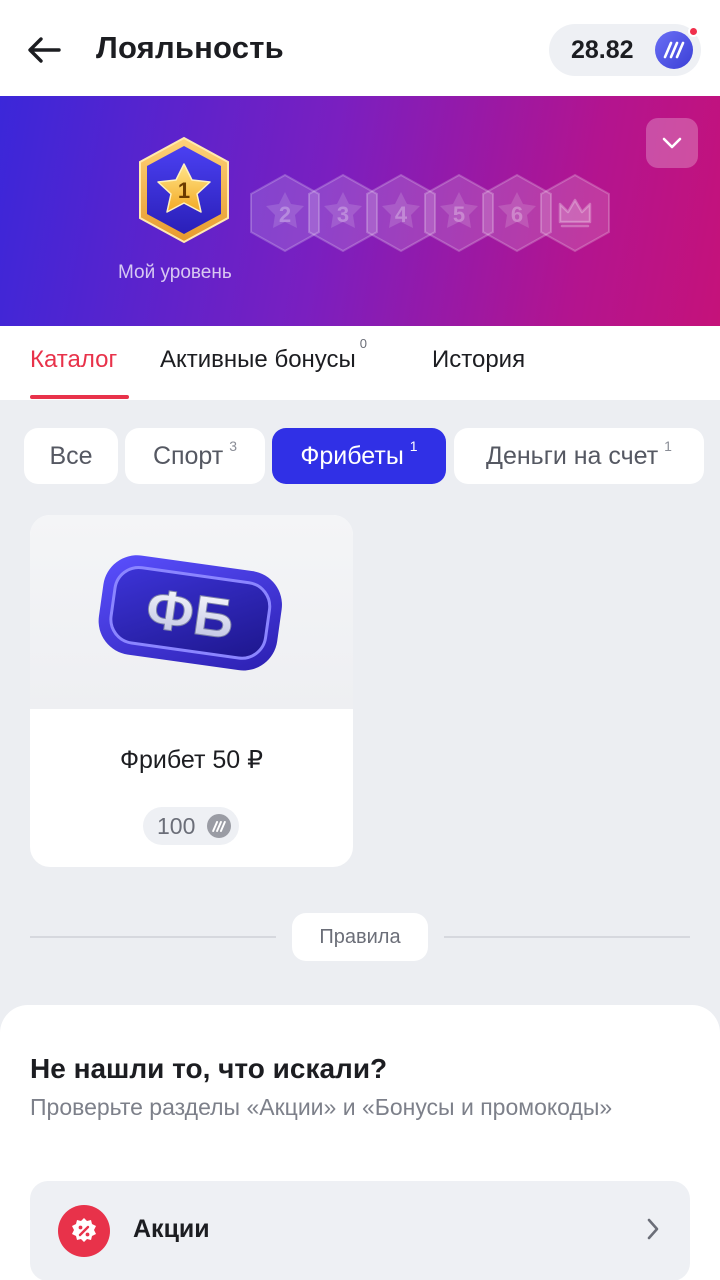 This screenshot has width=720, height=1280. Describe the element at coordinates (572, 455) in the screenshot. I see `chip-label: Деньги на счет` at that location.